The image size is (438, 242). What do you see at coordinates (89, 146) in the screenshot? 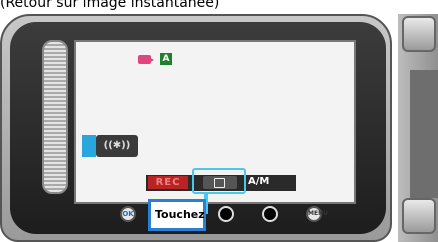
I see `selection-indicator` at bounding box center [89, 146].